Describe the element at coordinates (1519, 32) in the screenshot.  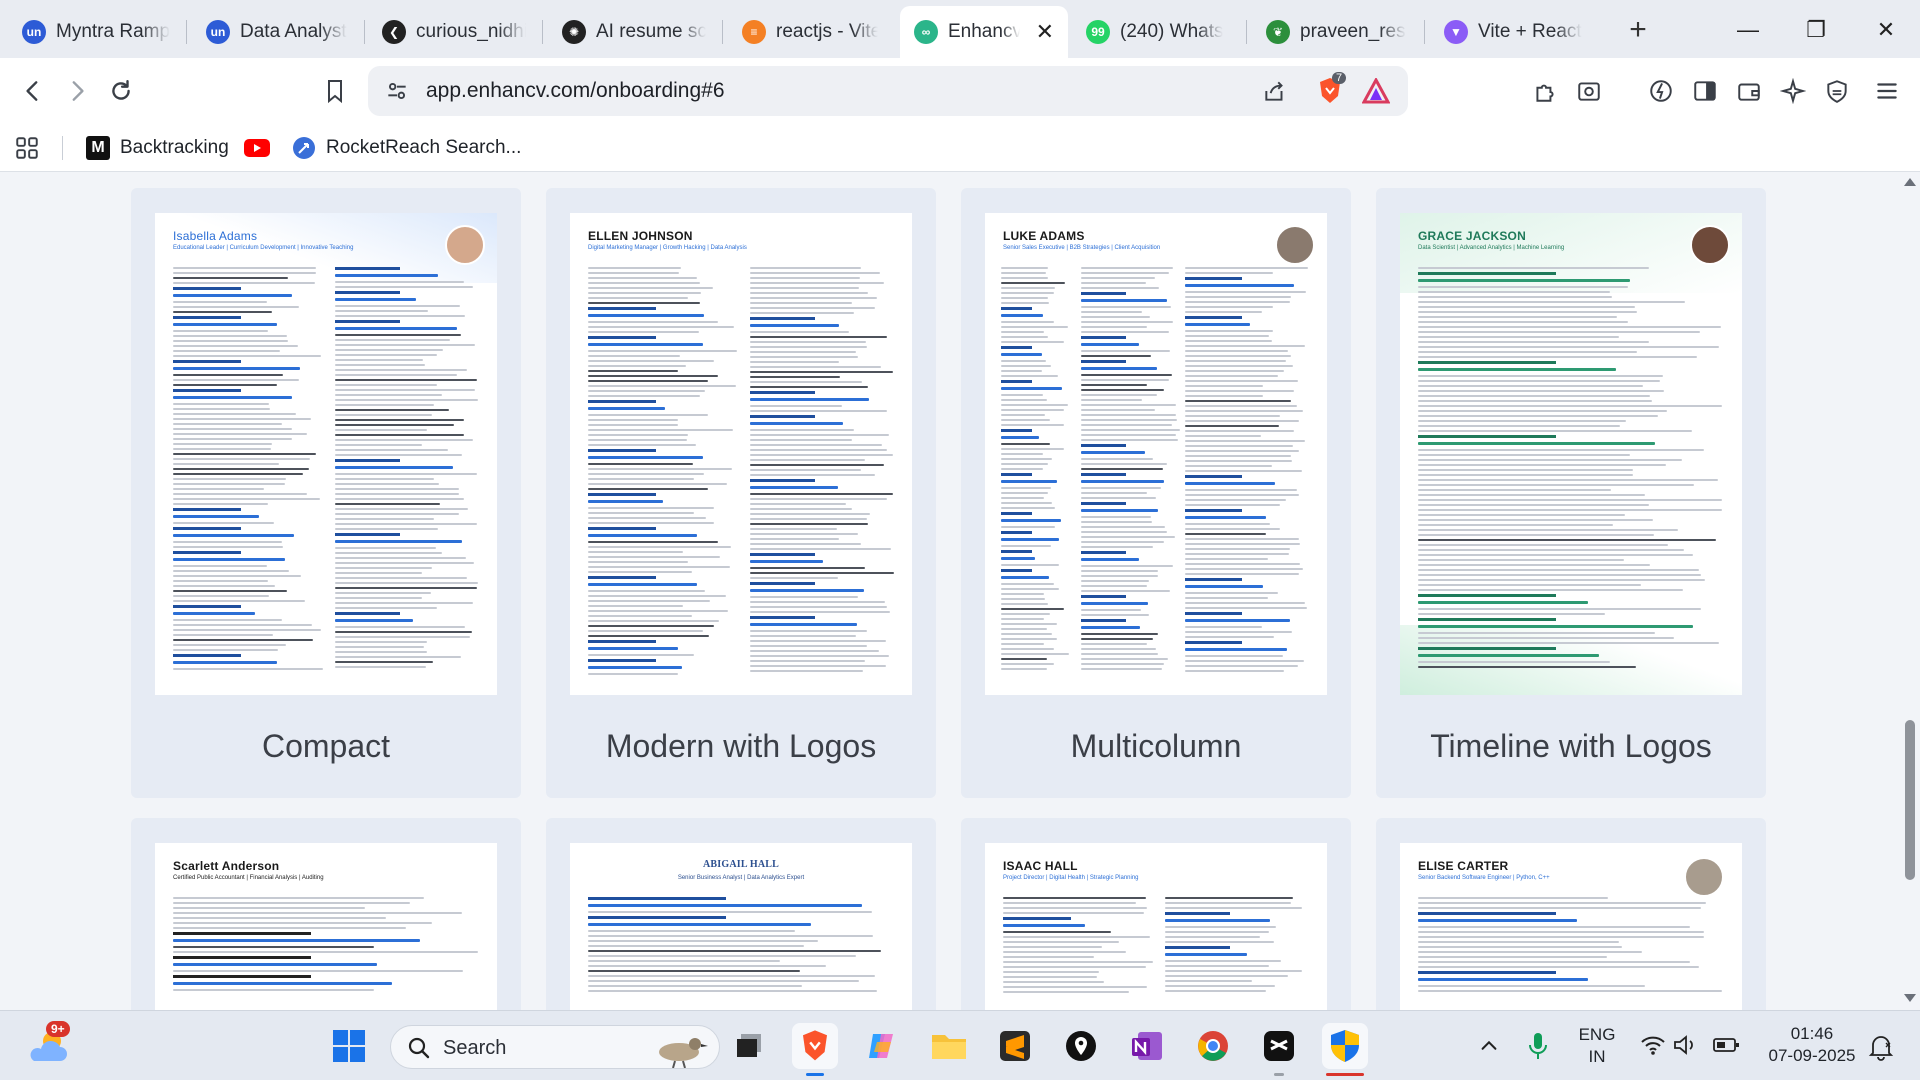
I see `browser-tab: ▼ Vite + React` at that location.